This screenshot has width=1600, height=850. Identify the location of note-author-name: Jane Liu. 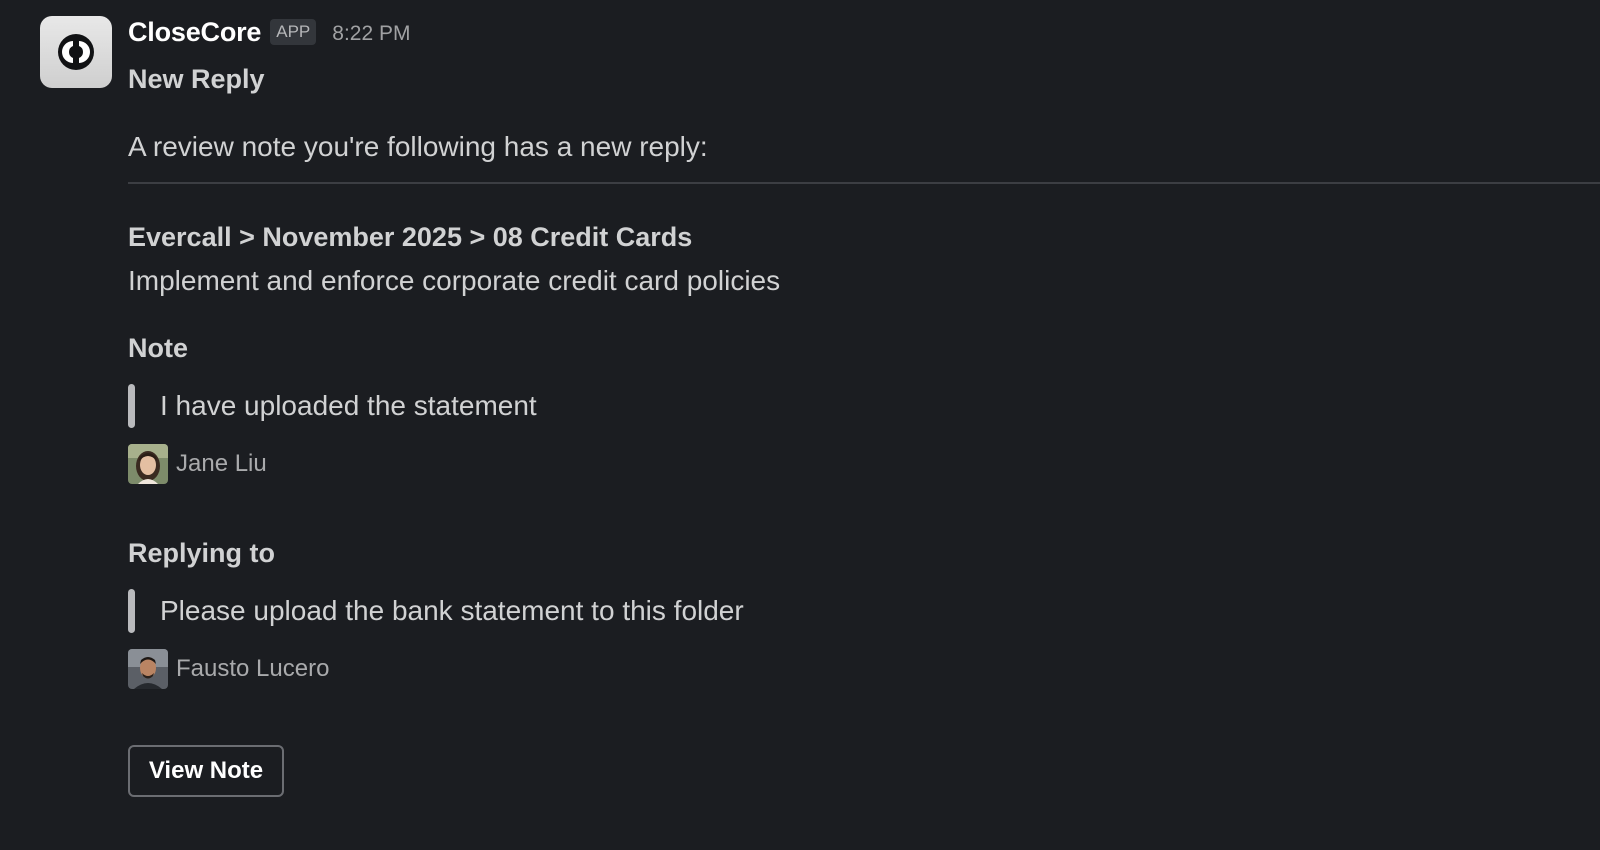
(221, 464).